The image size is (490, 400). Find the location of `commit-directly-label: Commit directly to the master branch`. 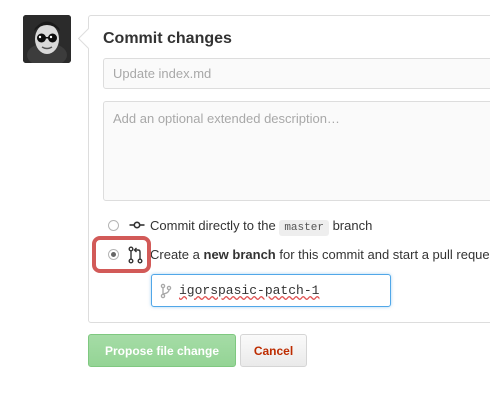

commit-directly-label: Commit directly to the master branch is located at coordinates (261, 227).